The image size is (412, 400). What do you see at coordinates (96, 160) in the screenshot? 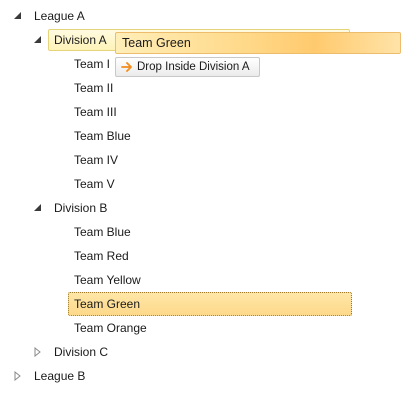
I see `tree-item-label: Team IV` at bounding box center [96, 160].